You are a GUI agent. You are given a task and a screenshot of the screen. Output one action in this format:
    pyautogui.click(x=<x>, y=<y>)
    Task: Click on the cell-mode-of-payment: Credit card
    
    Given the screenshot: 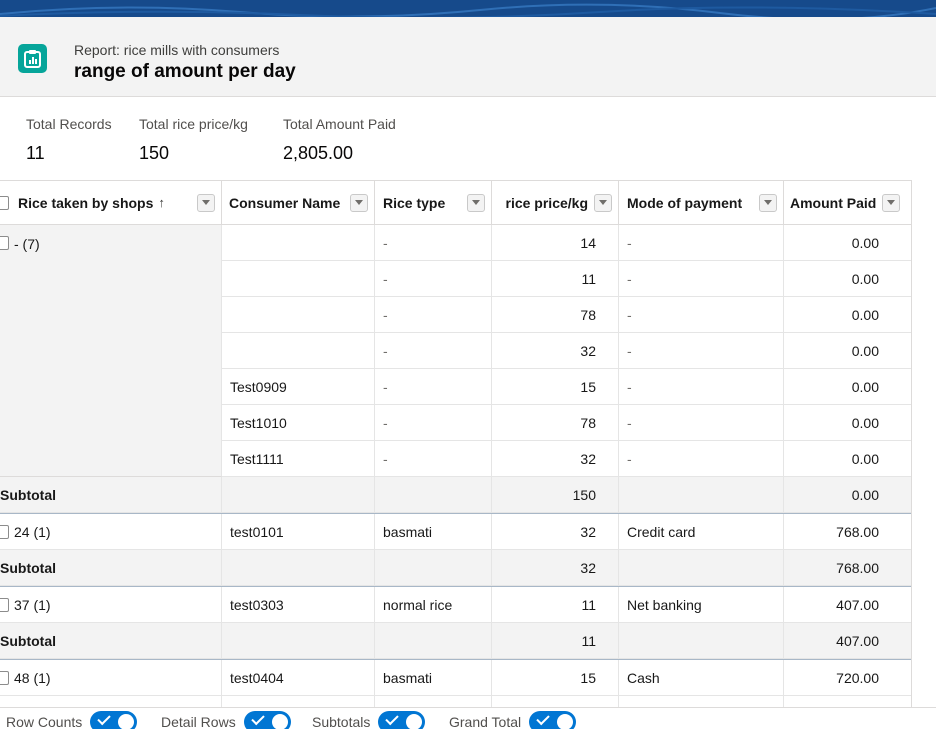 What is the action you would take?
    pyautogui.click(x=701, y=532)
    